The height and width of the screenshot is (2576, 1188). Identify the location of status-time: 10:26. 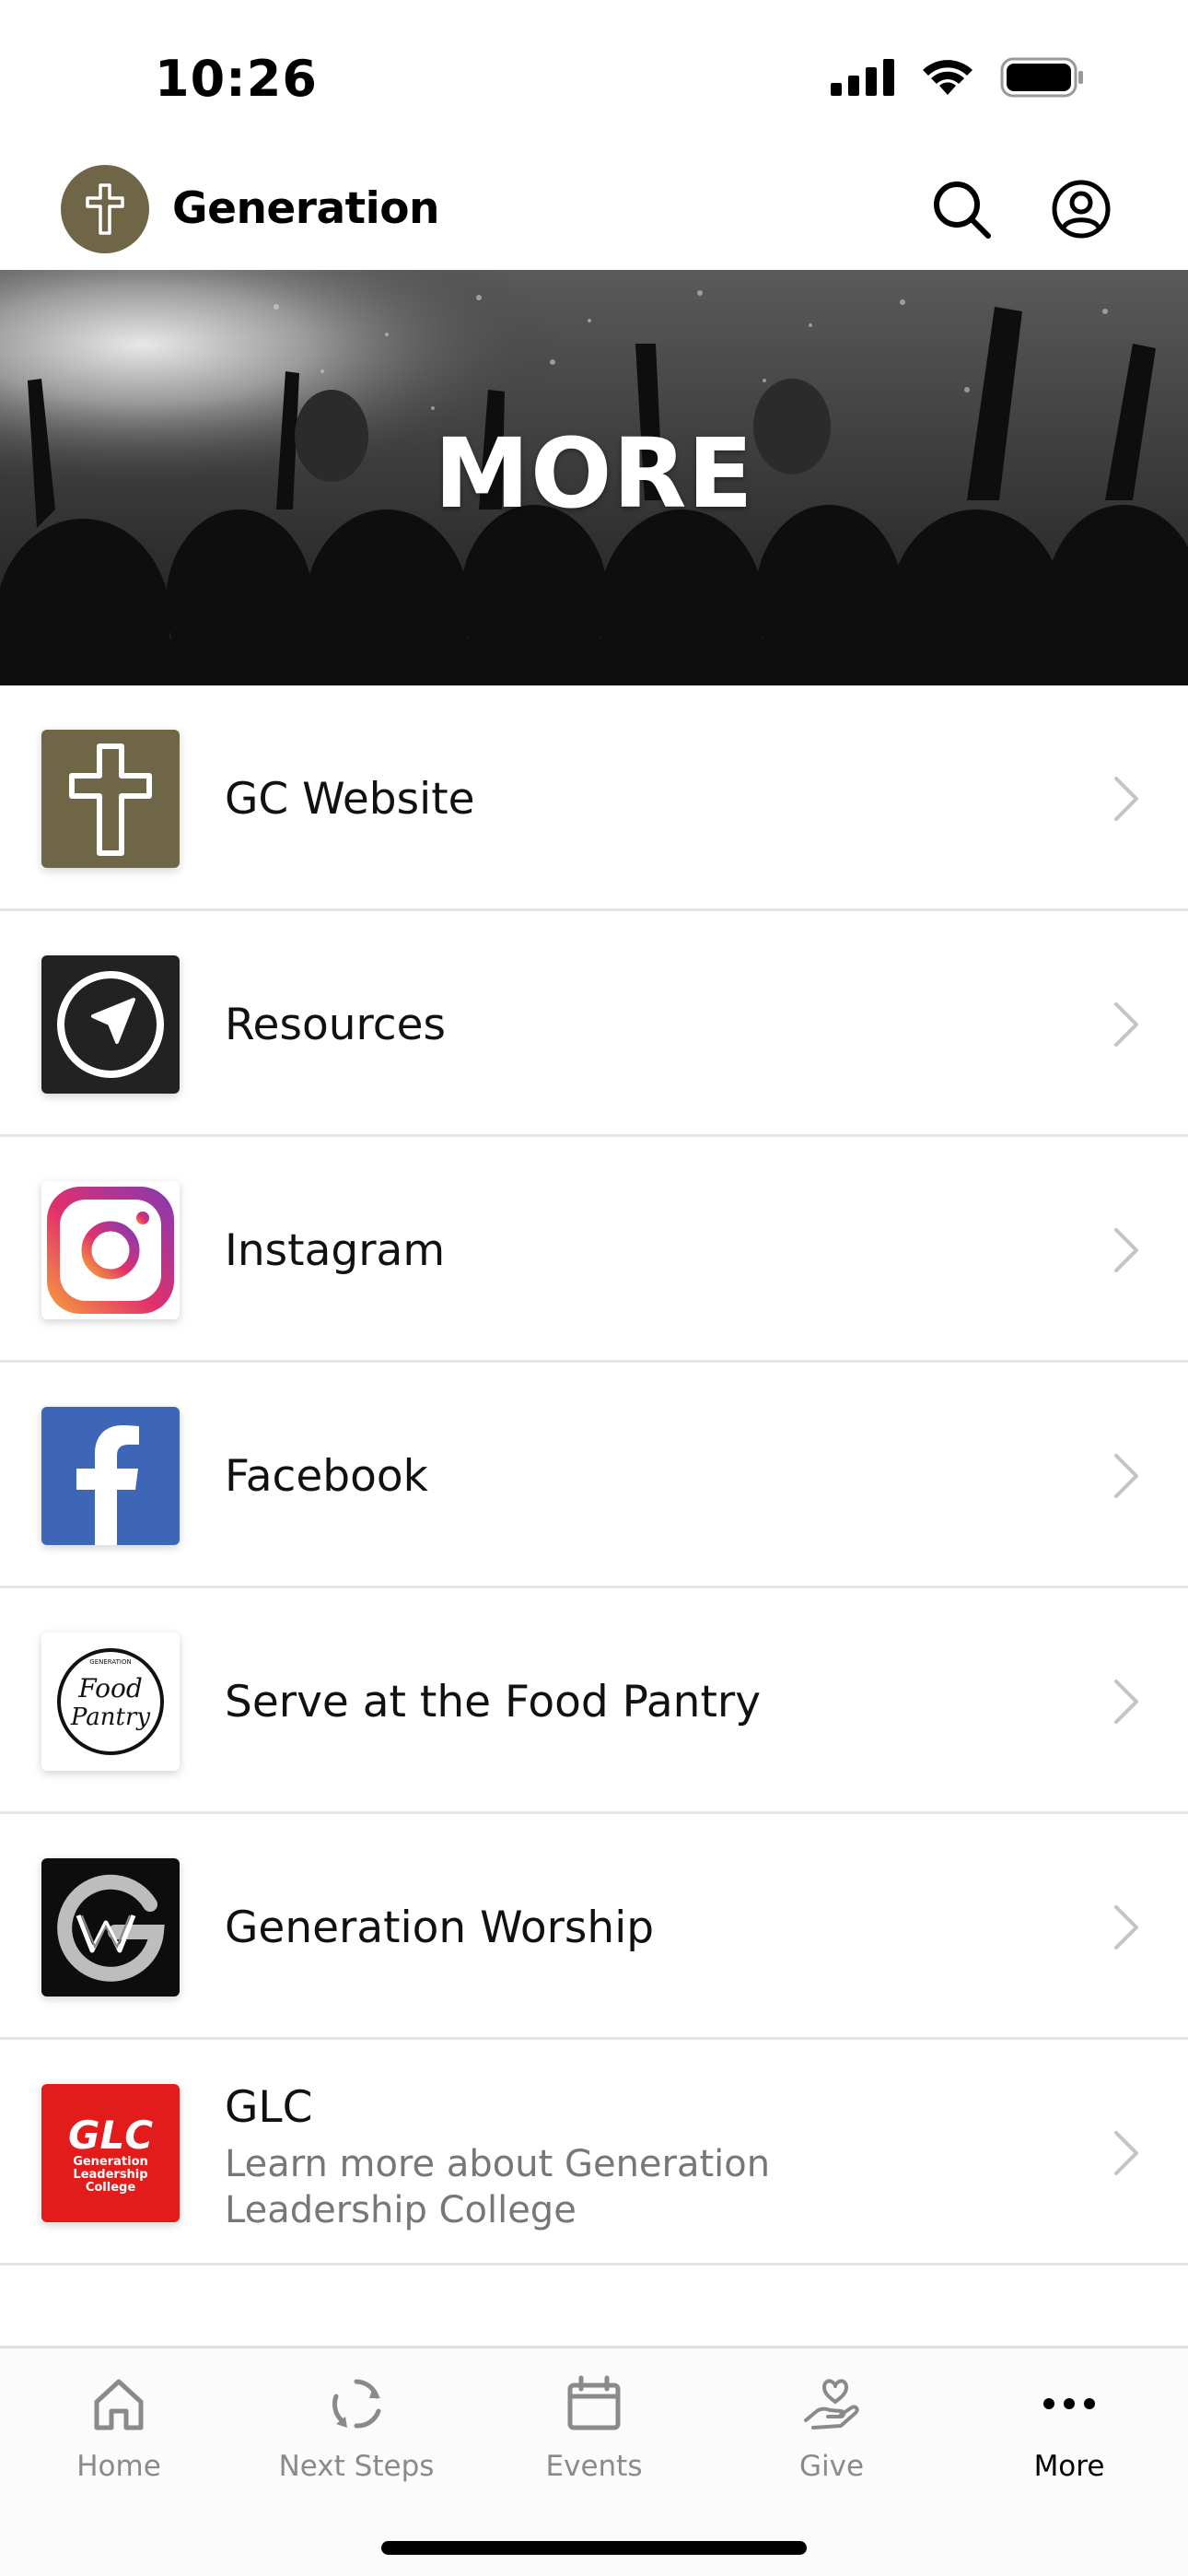
(236, 79).